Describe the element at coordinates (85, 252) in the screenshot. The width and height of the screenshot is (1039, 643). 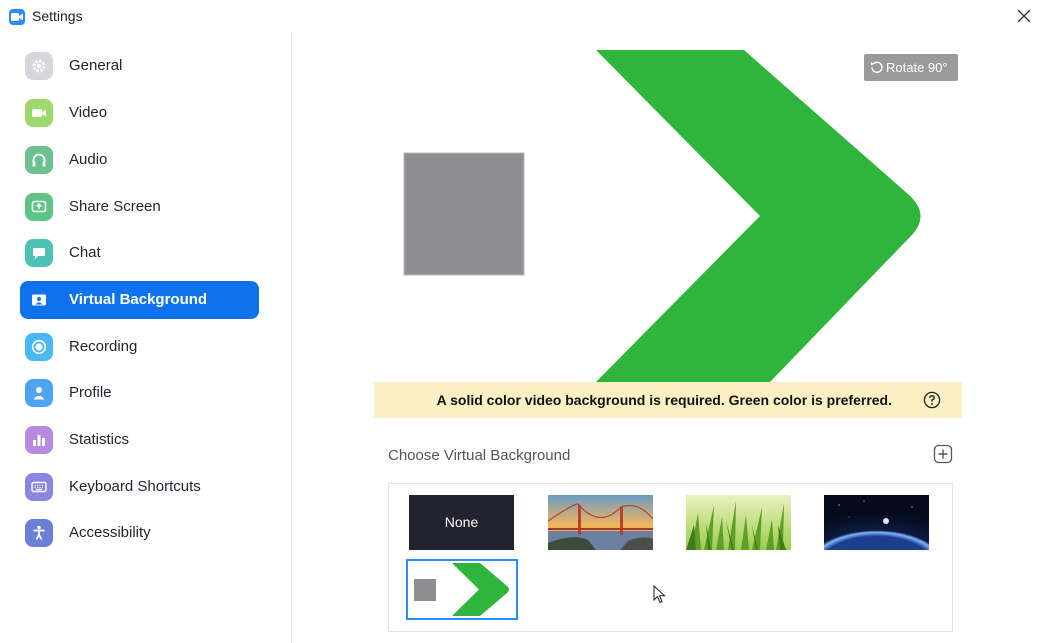
I see `sidebar-item-label: Chat` at that location.